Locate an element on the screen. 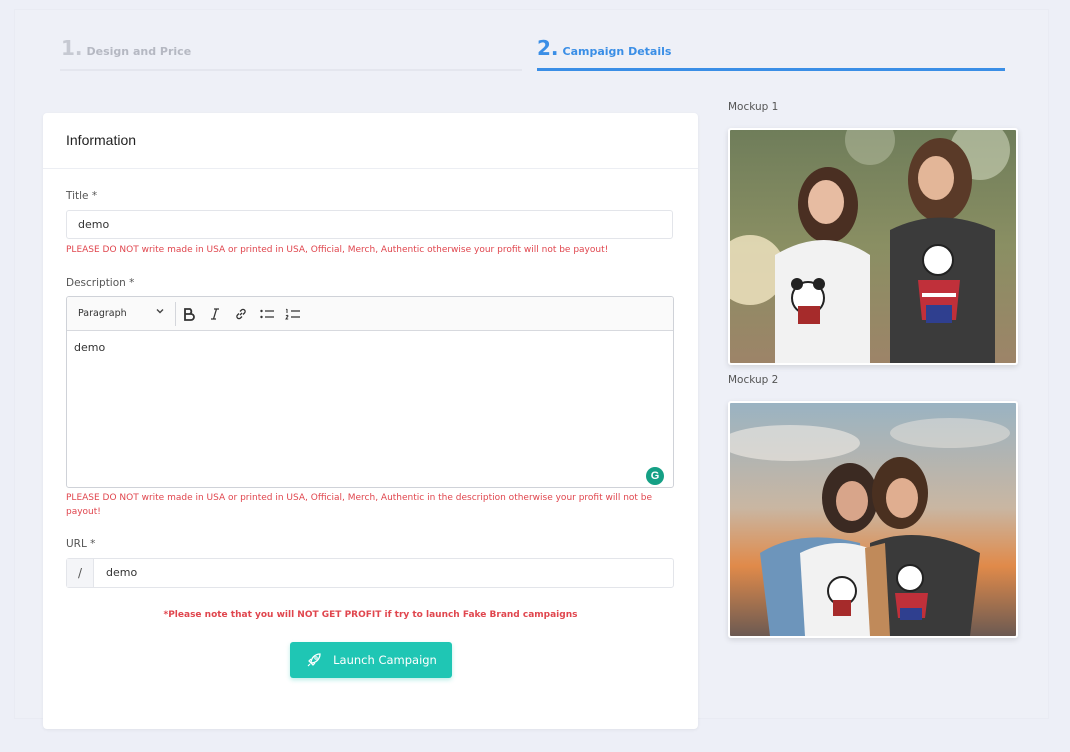  description-editor: Paragraph demo G is located at coordinates (370, 392).